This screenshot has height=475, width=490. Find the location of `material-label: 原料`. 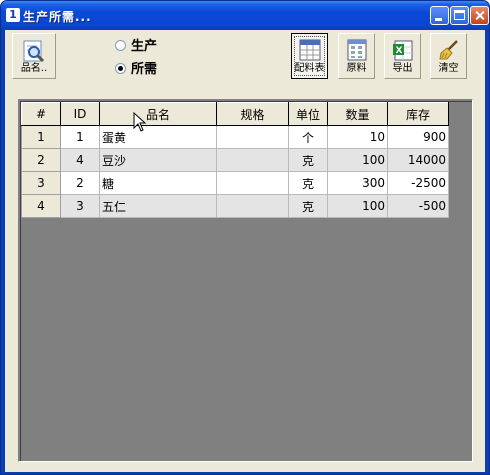

material-label: 原料 is located at coordinates (356, 68).